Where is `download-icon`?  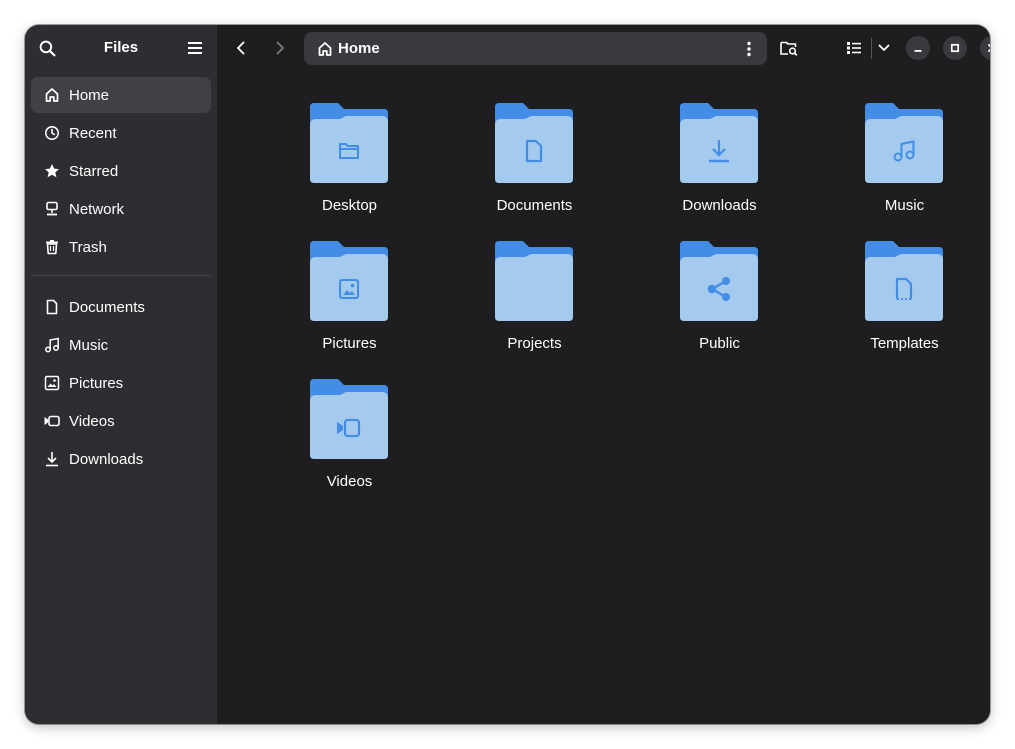 download-icon is located at coordinates (52, 459).